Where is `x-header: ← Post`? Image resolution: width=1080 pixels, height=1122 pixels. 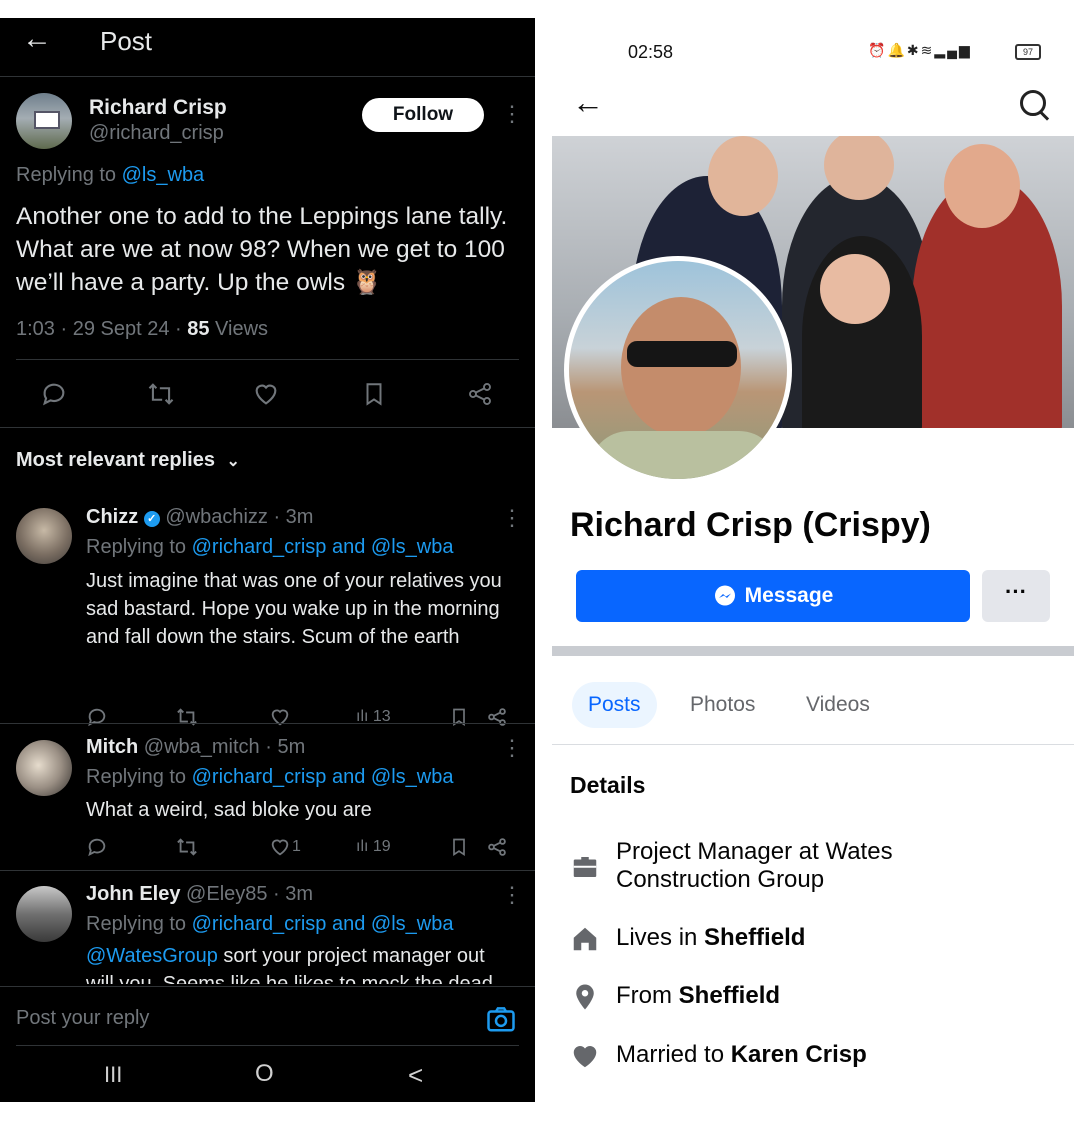
x-header: ← Post is located at coordinates (267, 47).